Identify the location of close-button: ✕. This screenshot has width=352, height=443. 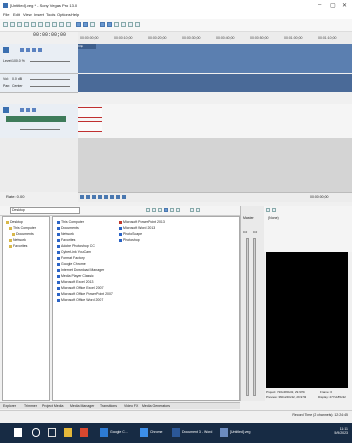
(344, 5).